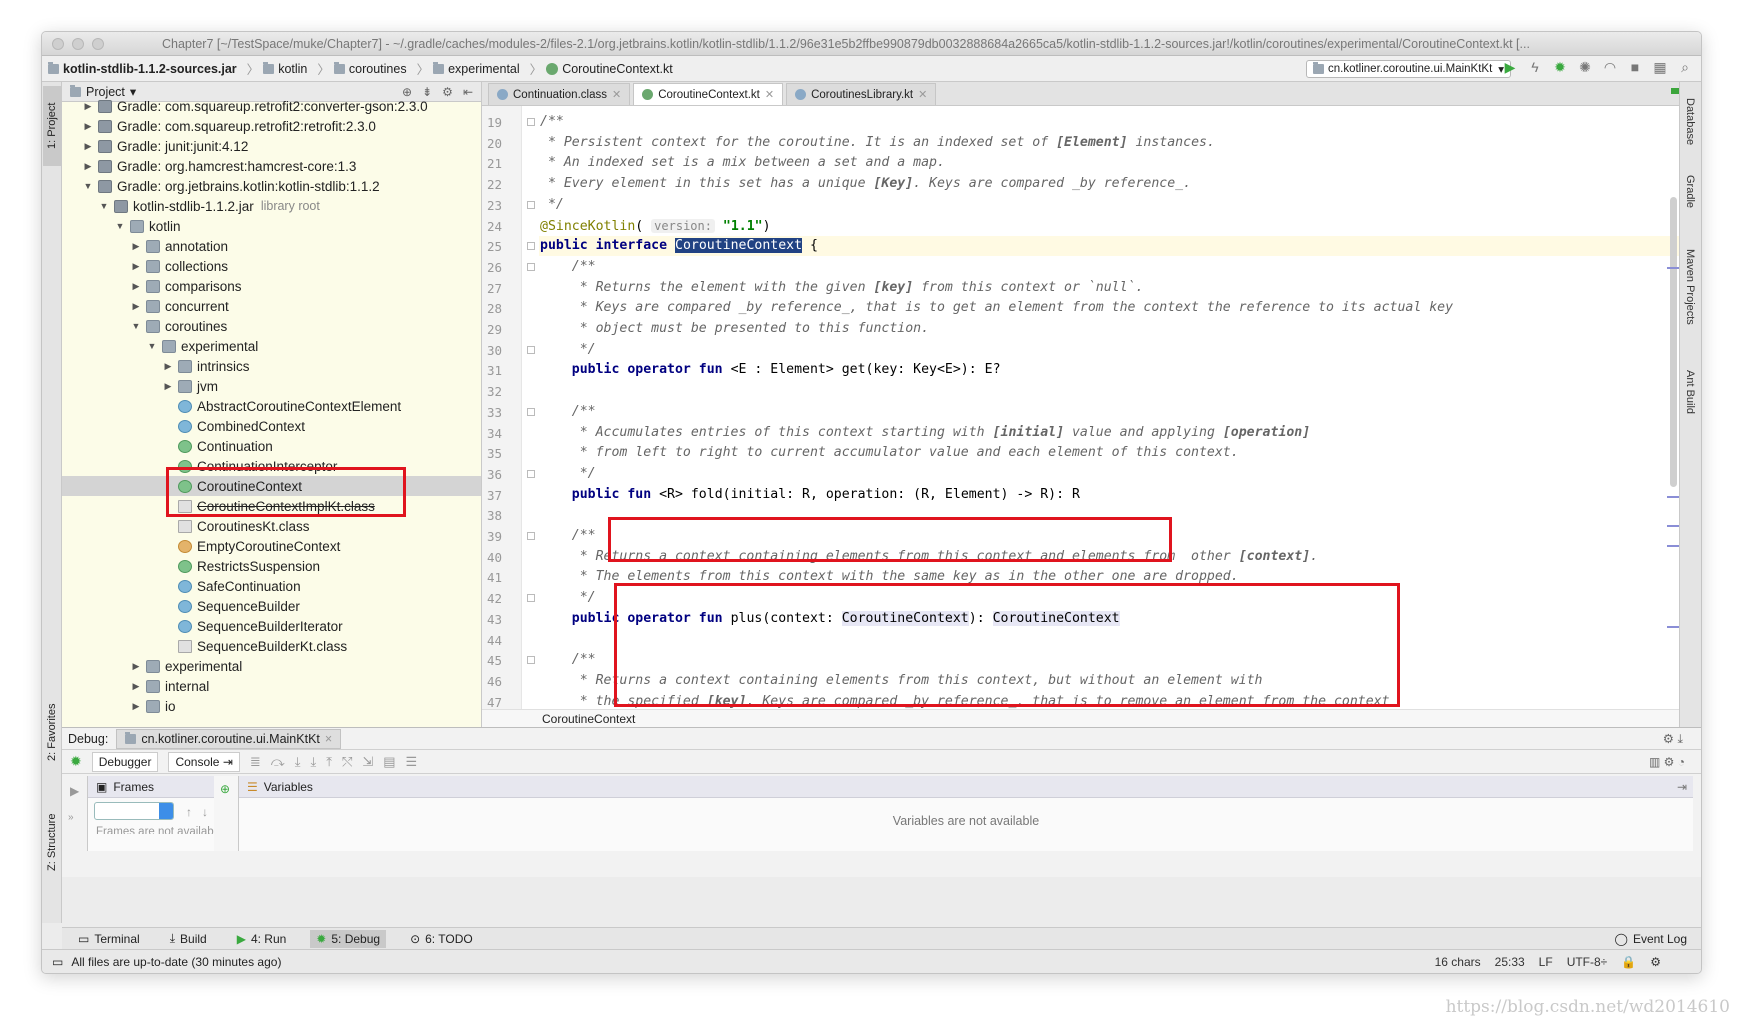 This screenshot has height=1023, width=1742. I want to click on tab-todo: ⊙ 6: TODO, so click(441, 939).